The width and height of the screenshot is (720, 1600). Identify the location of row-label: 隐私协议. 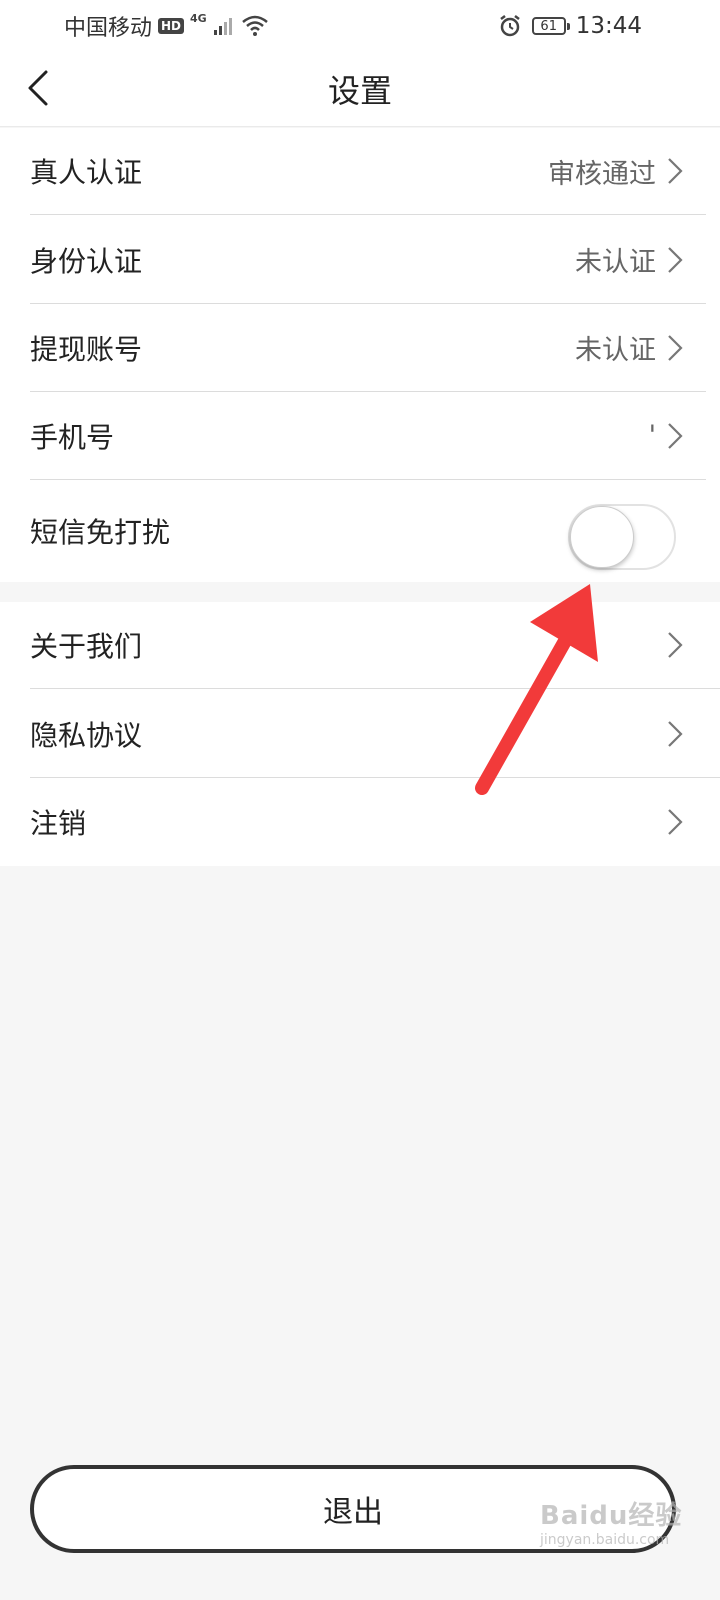
(86, 735).